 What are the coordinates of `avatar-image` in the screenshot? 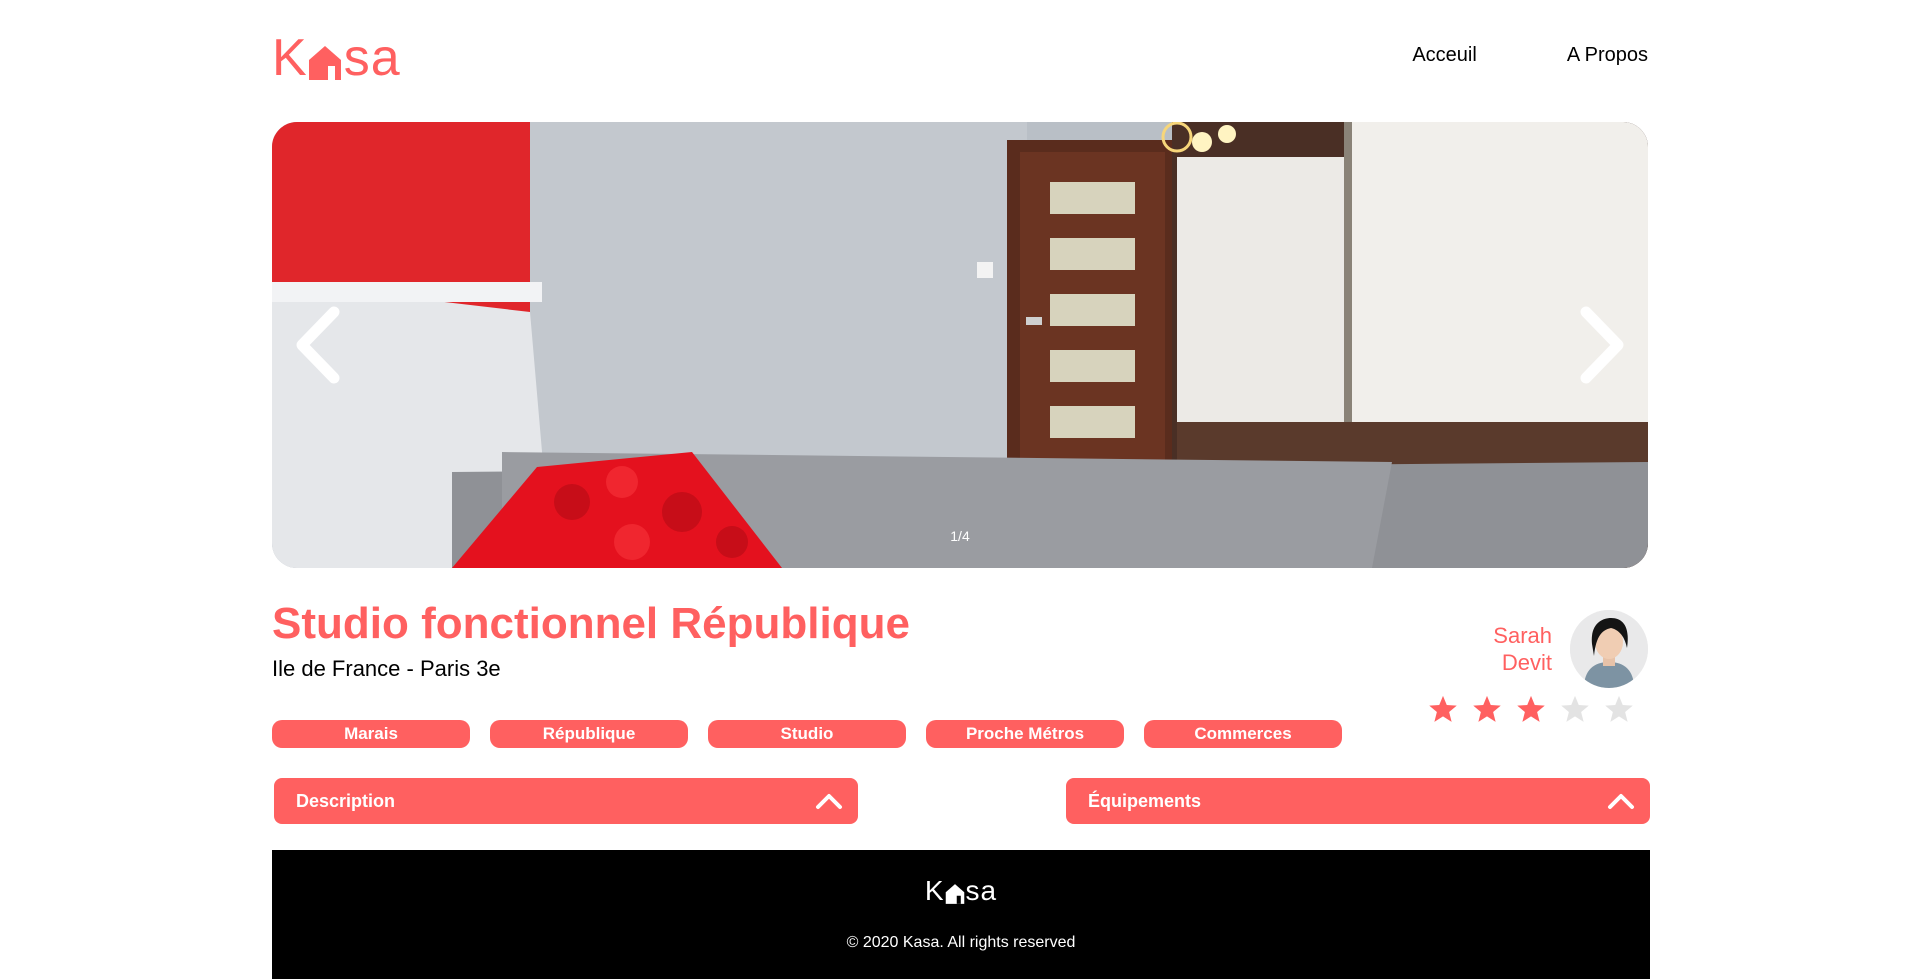 It's located at (1609, 649).